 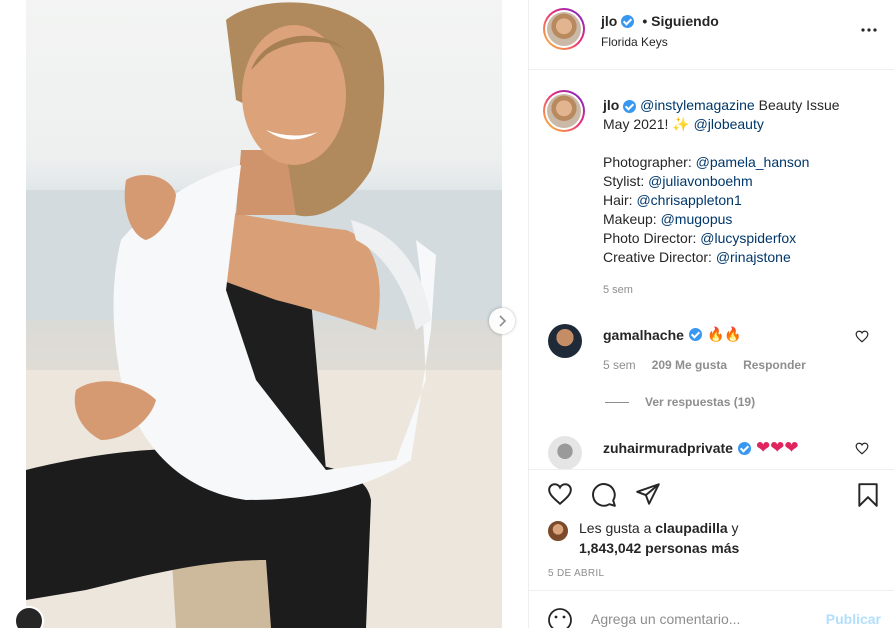 I want to click on credit-line: Makeup: @mugopus, so click(x=668, y=219).